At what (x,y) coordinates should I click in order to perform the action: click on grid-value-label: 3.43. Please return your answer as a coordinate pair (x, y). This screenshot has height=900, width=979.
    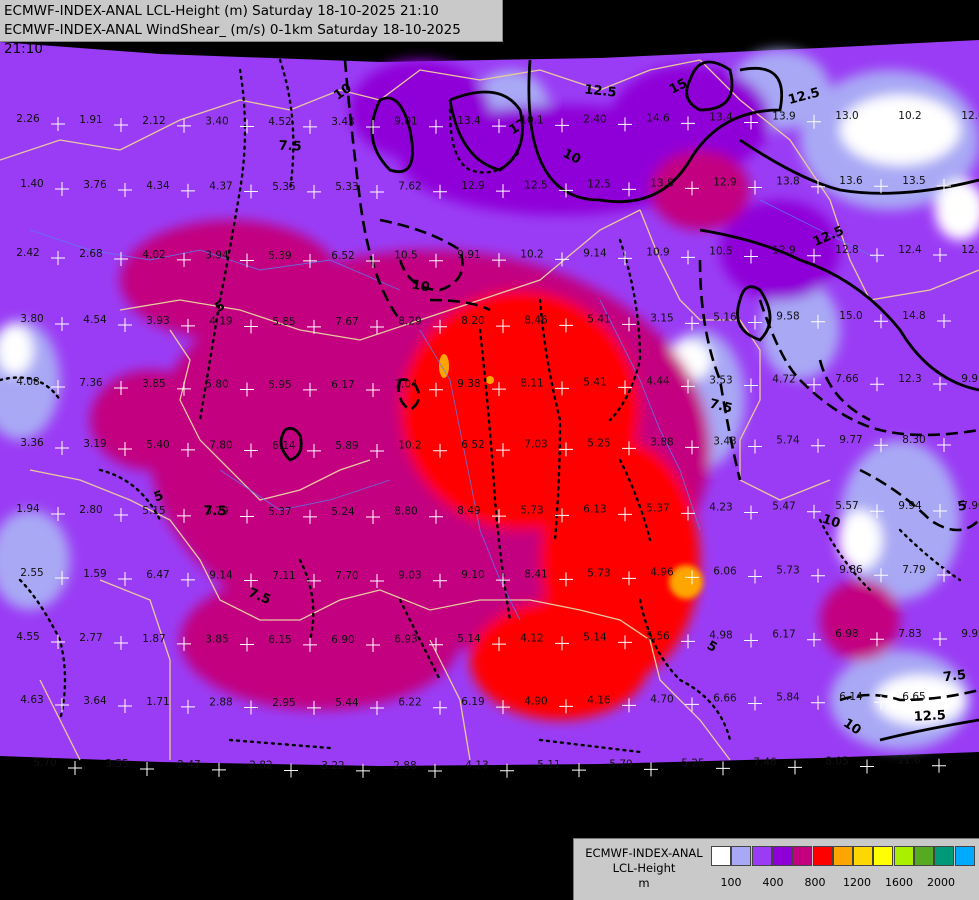
    Looking at the image, I should click on (724, 441).